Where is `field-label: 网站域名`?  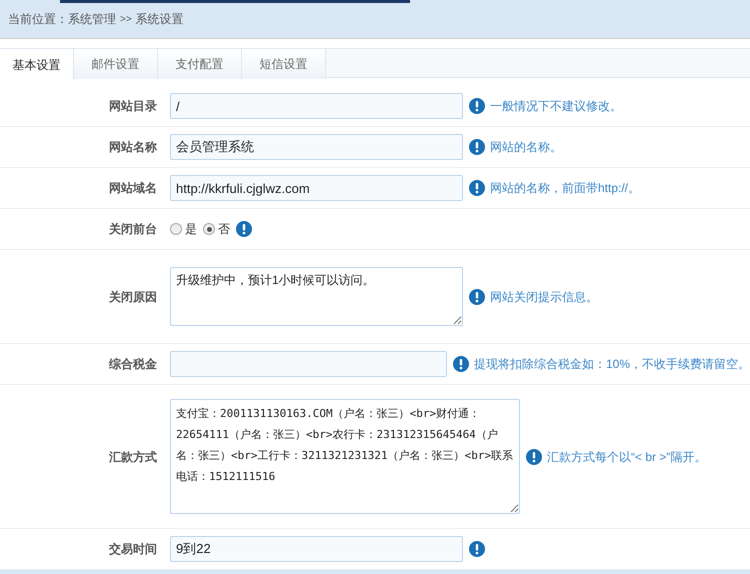 field-label: 网站域名 is located at coordinates (132, 188).